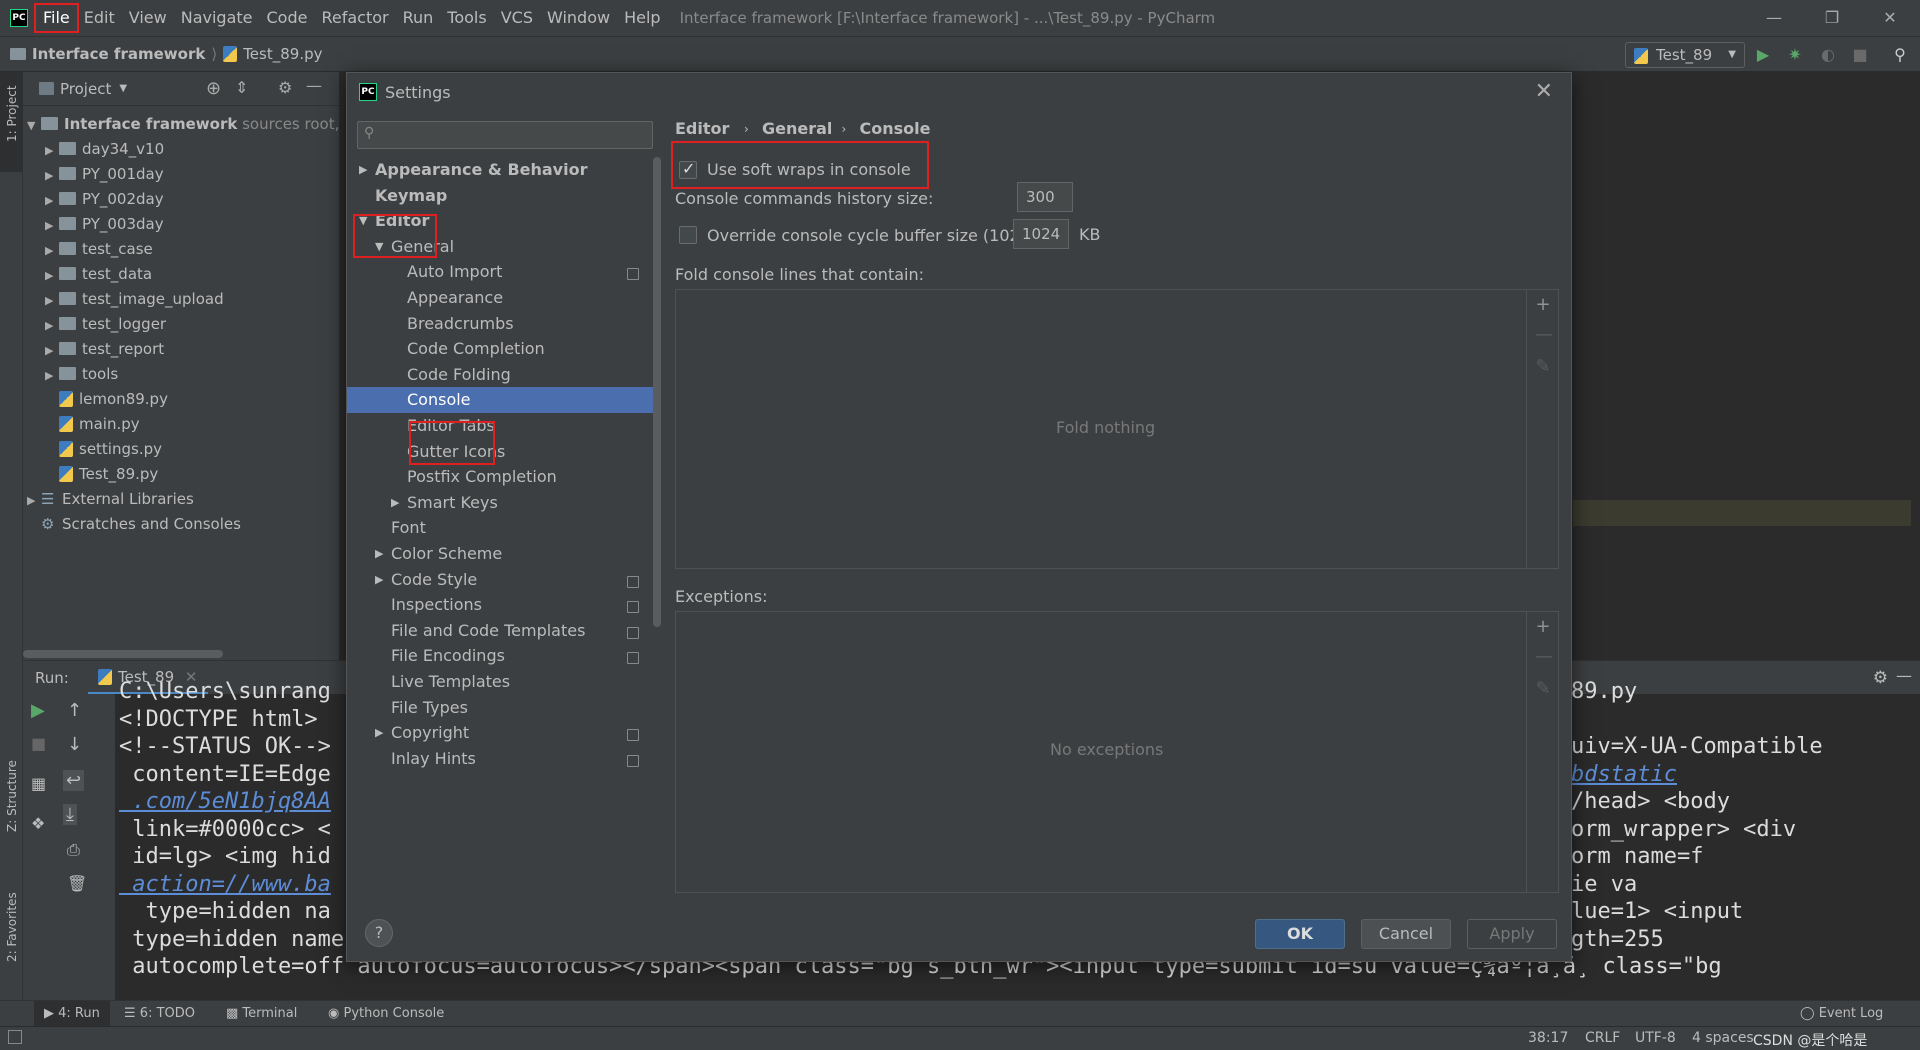 This screenshot has height=1050, width=1920. What do you see at coordinates (104, 149) in the screenshot?
I see `tree-item-folder: ▶ day34_v10` at bounding box center [104, 149].